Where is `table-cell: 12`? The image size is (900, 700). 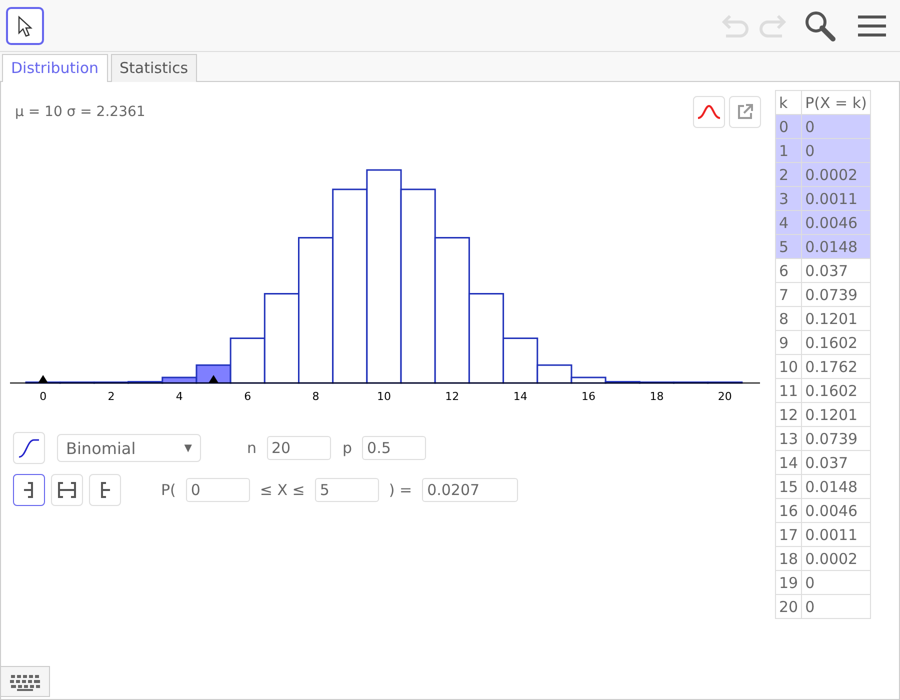 table-cell: 12 is located at coordinates (789, 414).